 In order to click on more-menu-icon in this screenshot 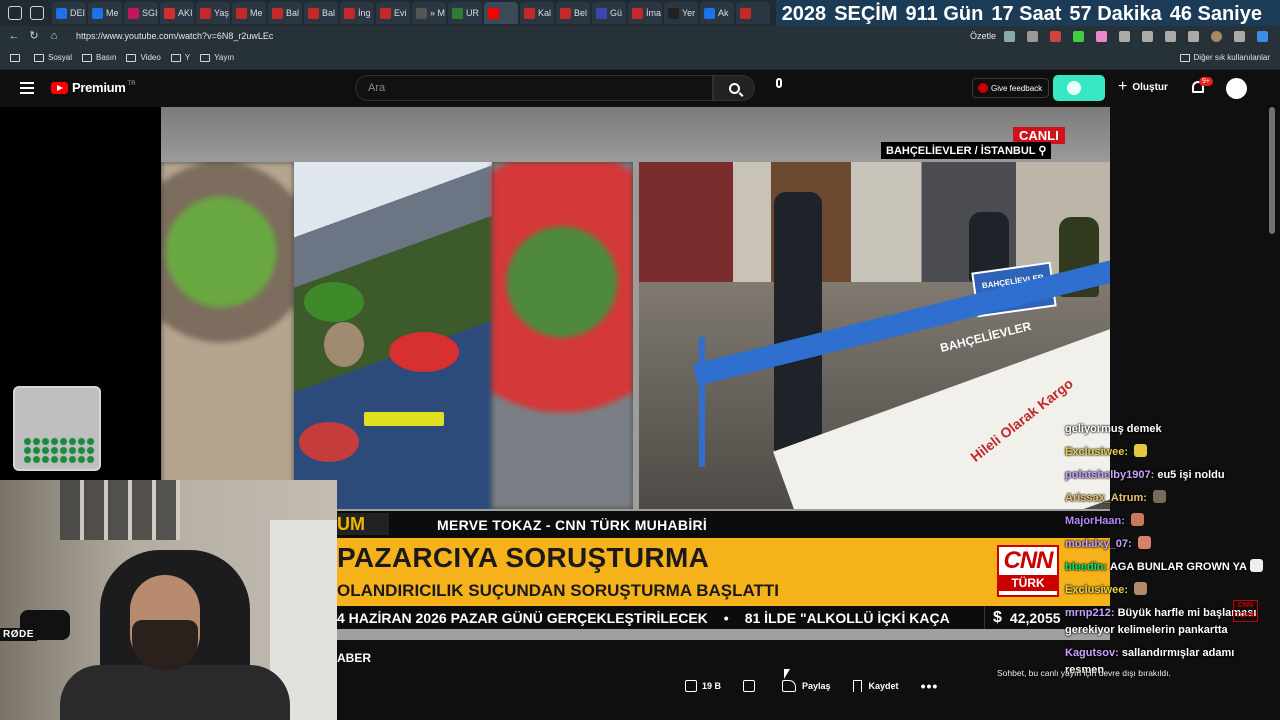, I will do `click(1239, 36)`.